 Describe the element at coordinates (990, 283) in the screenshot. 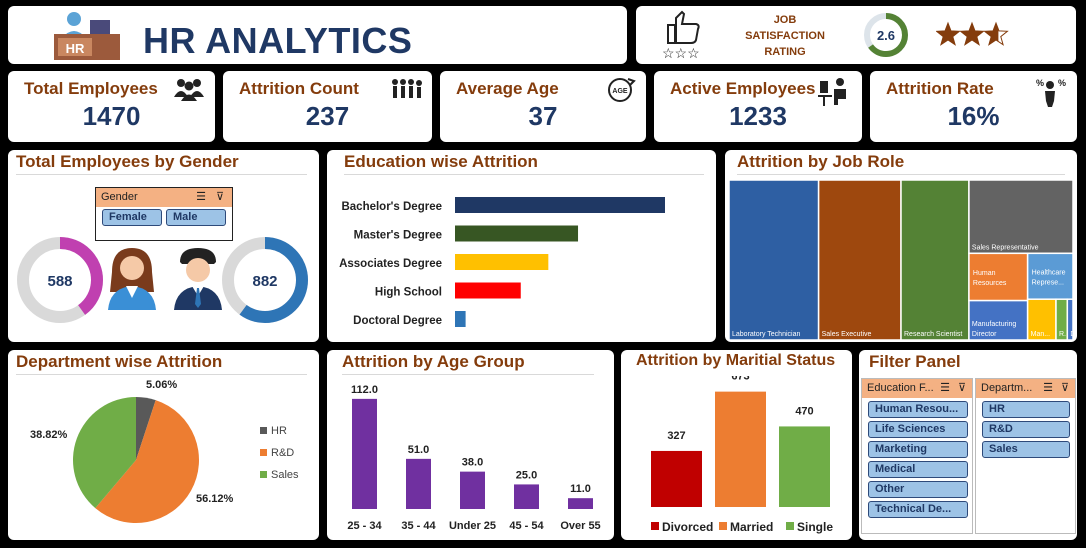

I see `treemap-label: Resources` at that location.